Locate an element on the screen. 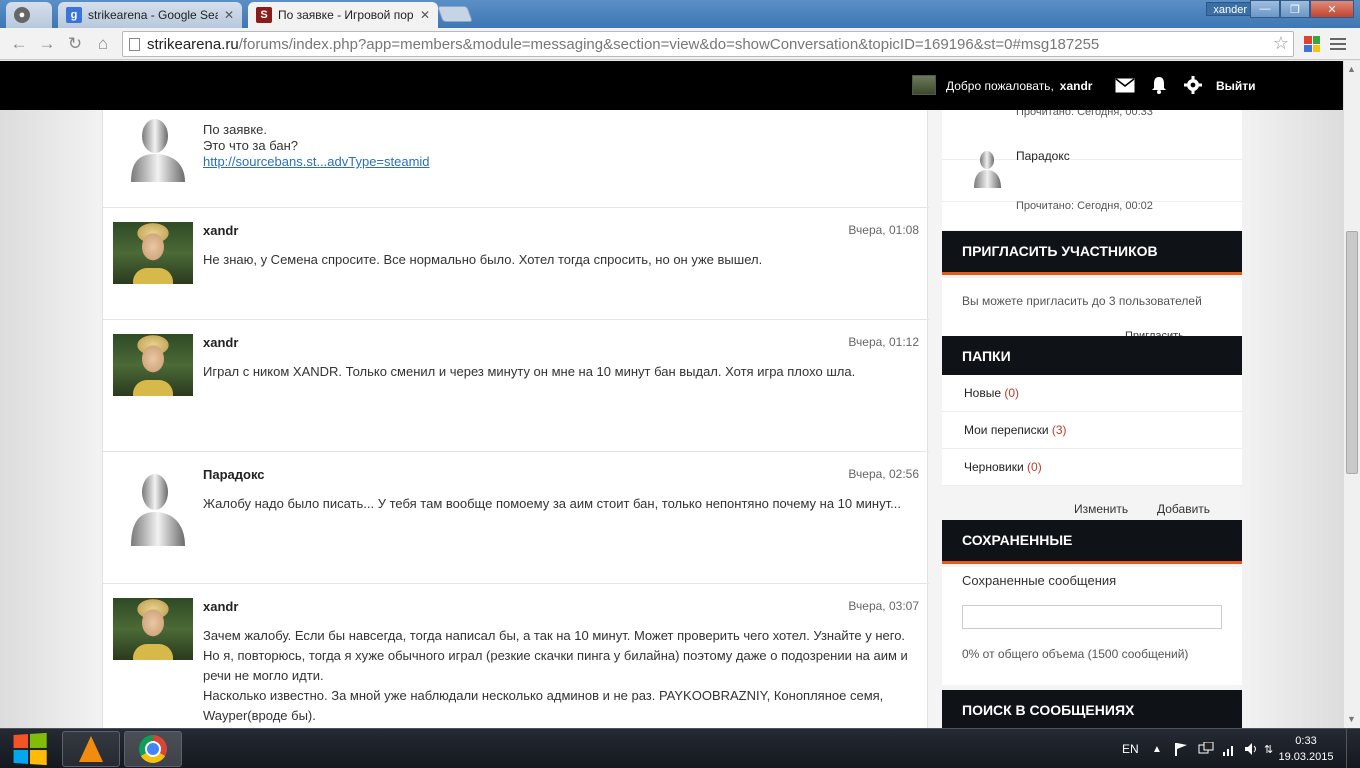 Image resolution: width=1360 pixels, height=768 pixels. folder-my-conversations: Мои переписки (3) is located at coordinates (1092, 430).